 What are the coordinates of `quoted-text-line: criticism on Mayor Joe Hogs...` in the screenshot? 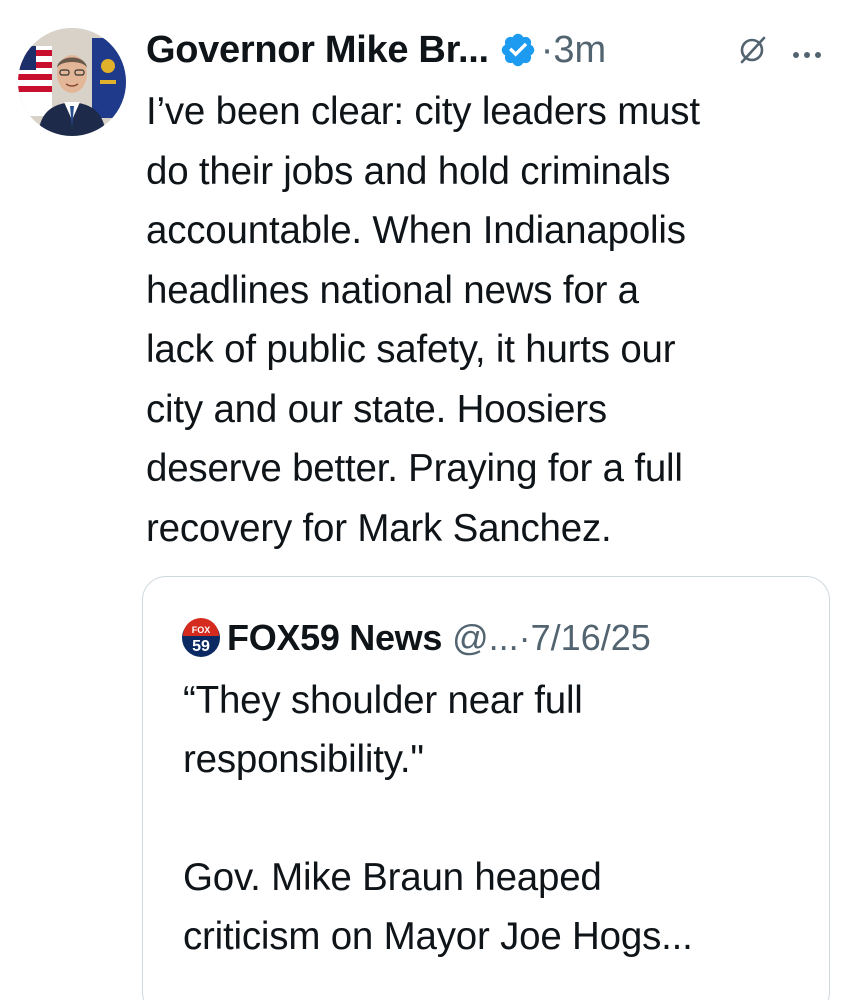 It's located at (438, 936).